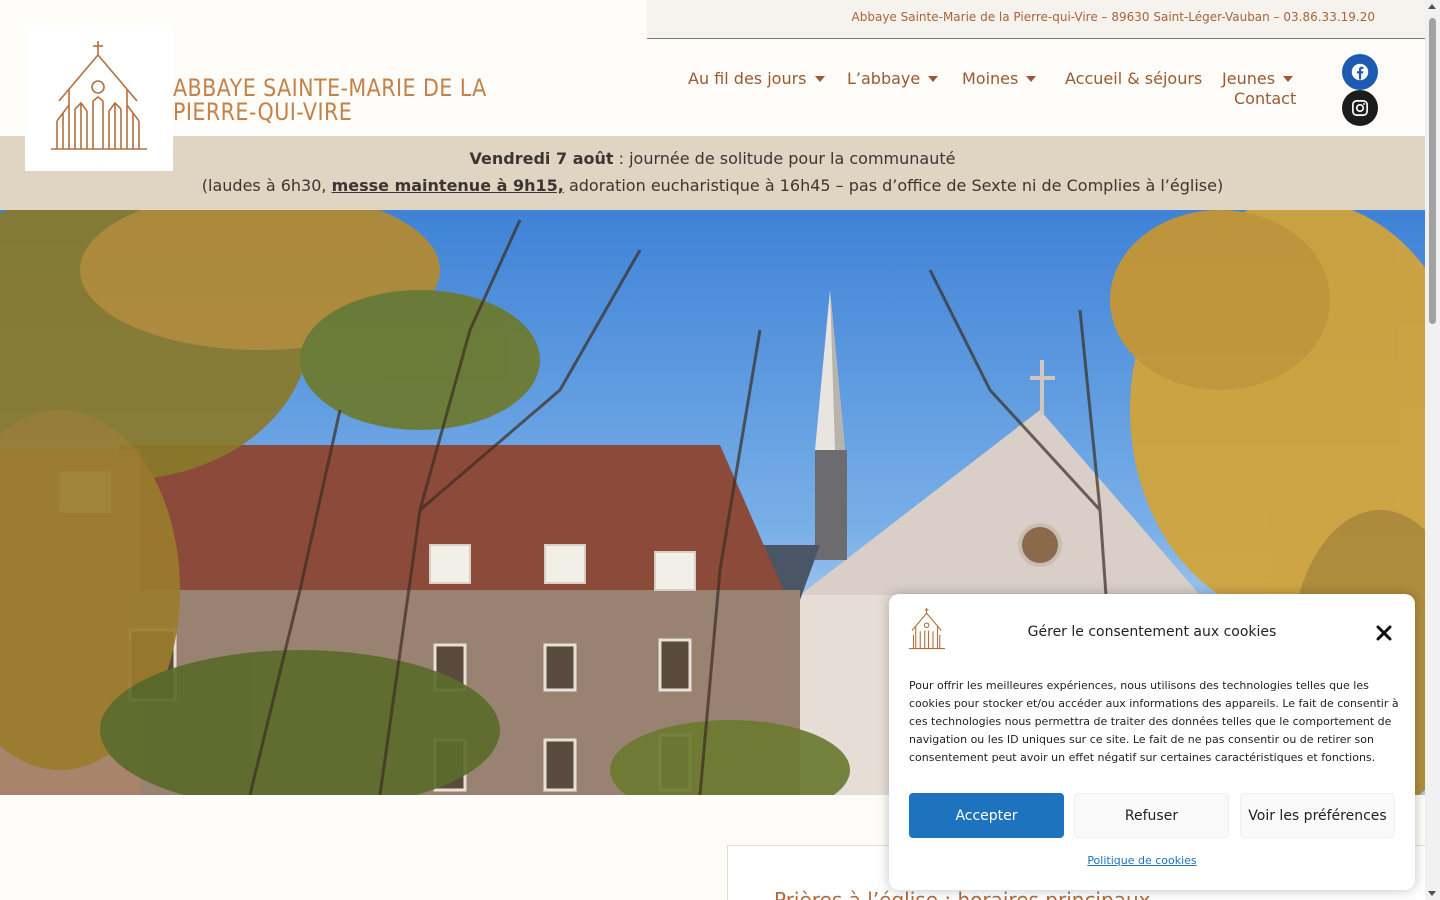 Image resolution: width=1440 pixels, height=900 pixels. I want to click on nav-label: L’abbaye, so click(884, 78).